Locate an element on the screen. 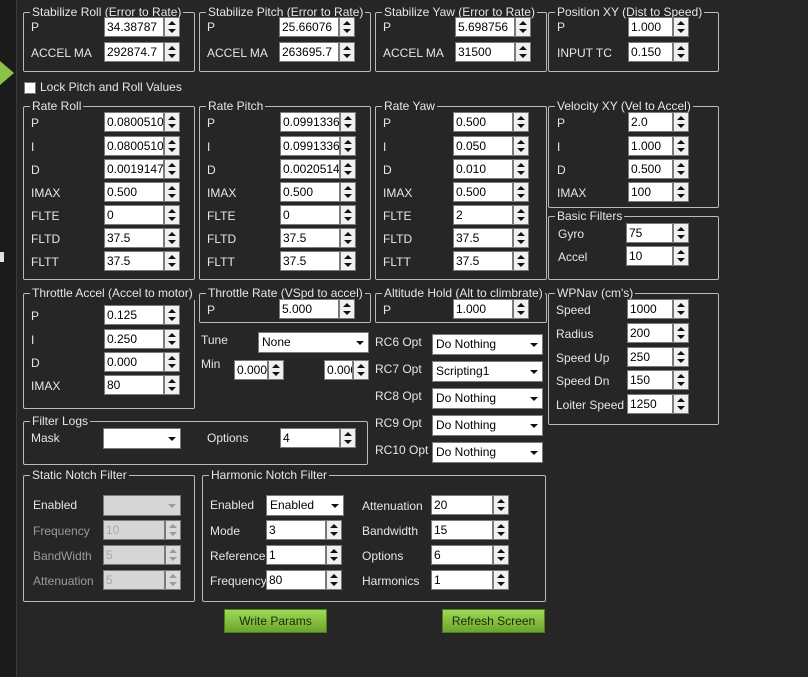 The width and height of the screenshot is (808, 677). rate-yaw-fltd-input-value: 37.5 is located at coordinates (483, 238).